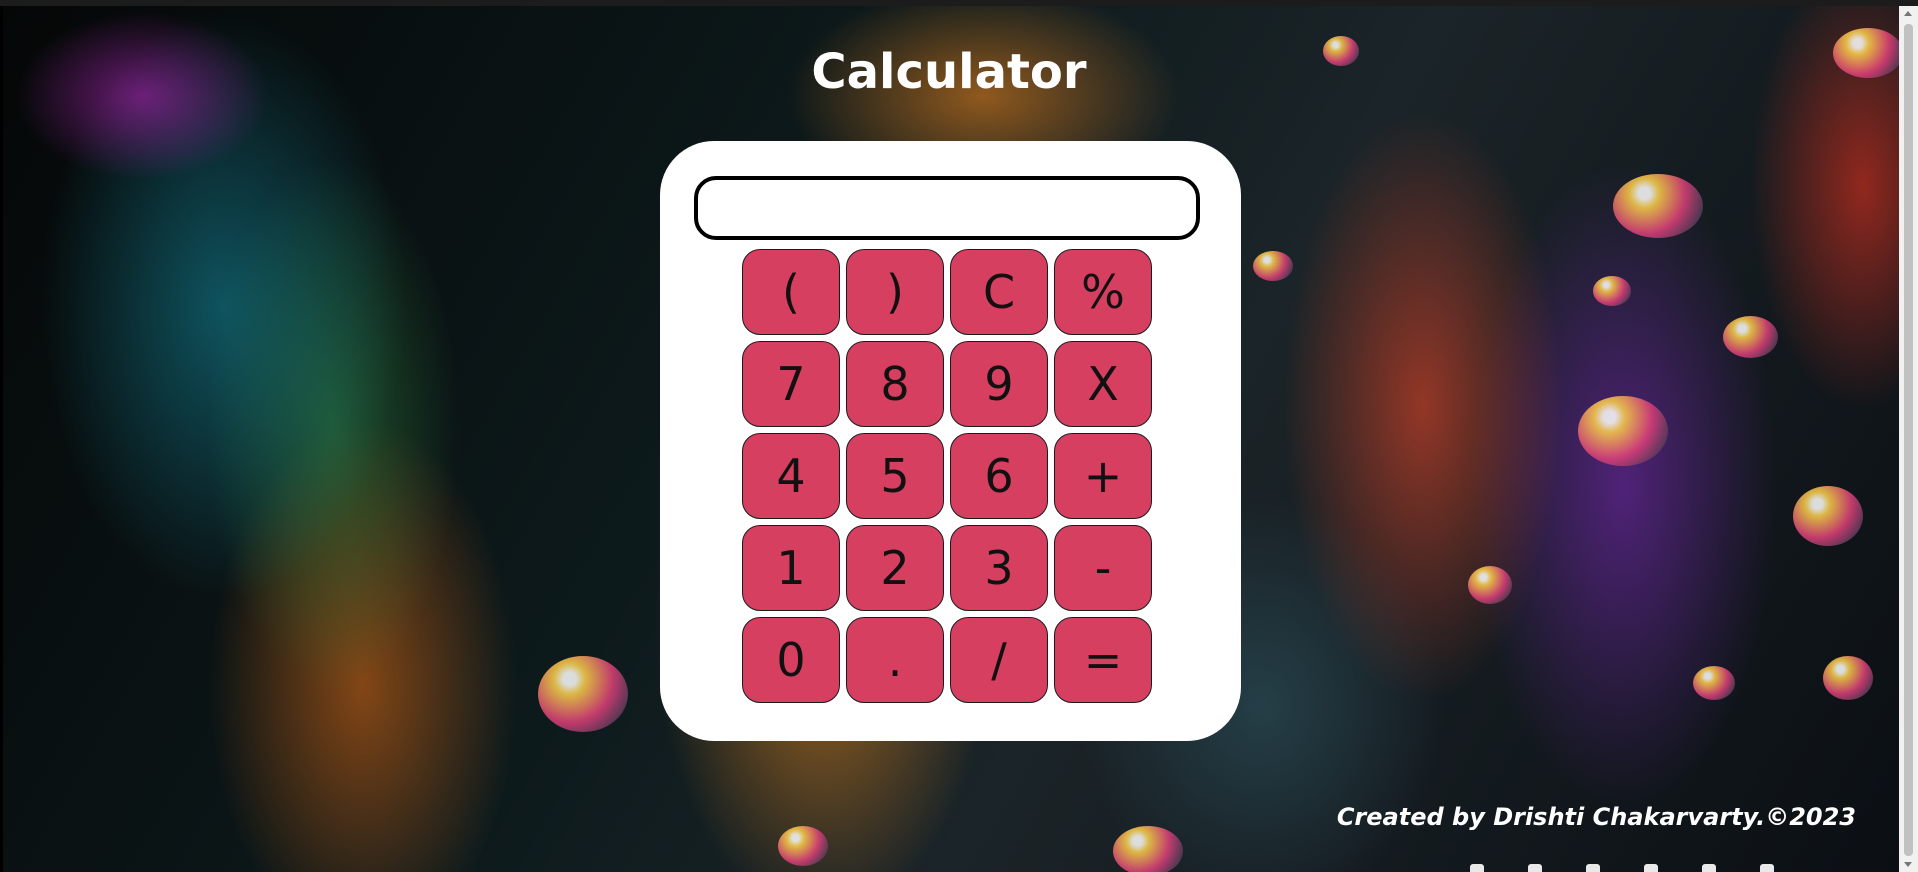  Describe the element at coordinates (1622, 868) in the screenshot. I see `social-links` at that location.